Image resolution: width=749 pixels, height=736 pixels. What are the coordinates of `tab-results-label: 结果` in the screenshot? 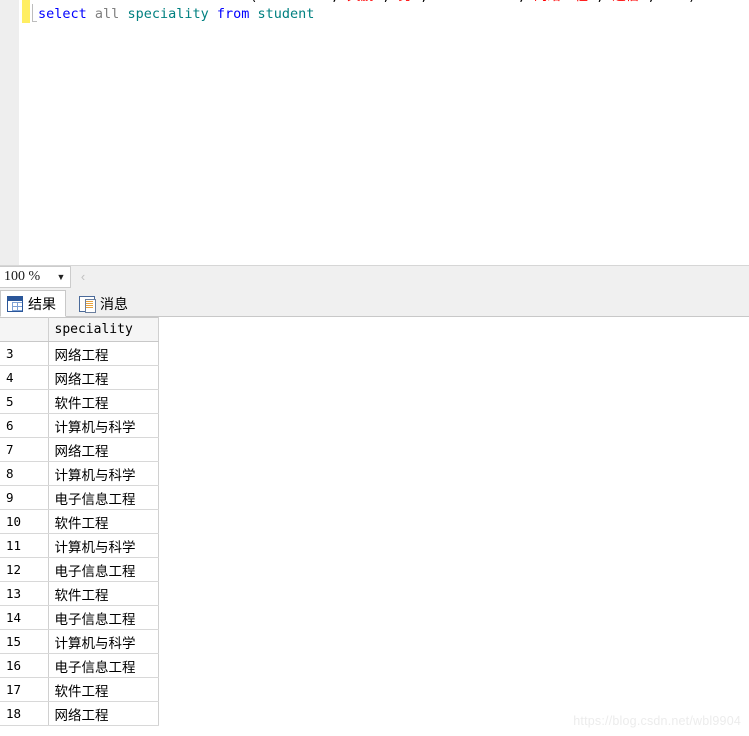 It's located at (42, 303).